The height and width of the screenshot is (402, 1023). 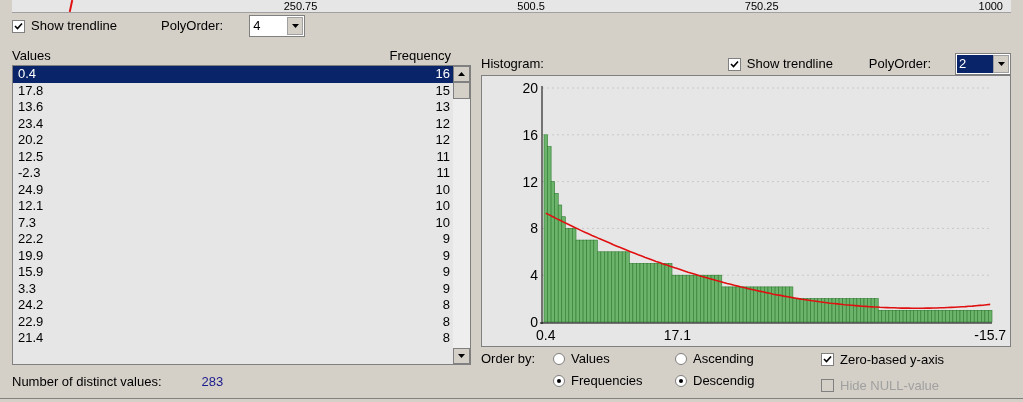 What do you see at coordinates (761, 6) in the screenshot?
I see `axis-label: 750.25` at bounding box center [761, 6].